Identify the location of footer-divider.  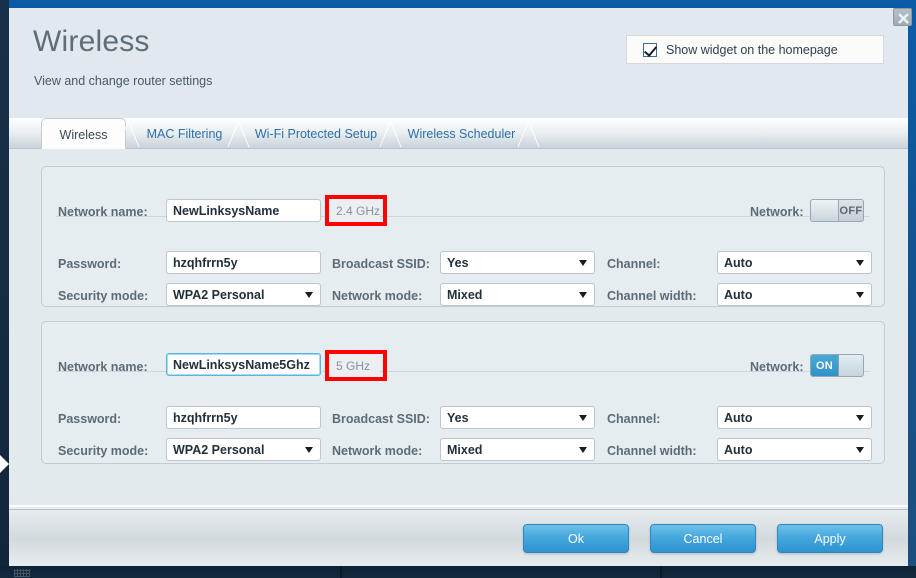
(458, 509).